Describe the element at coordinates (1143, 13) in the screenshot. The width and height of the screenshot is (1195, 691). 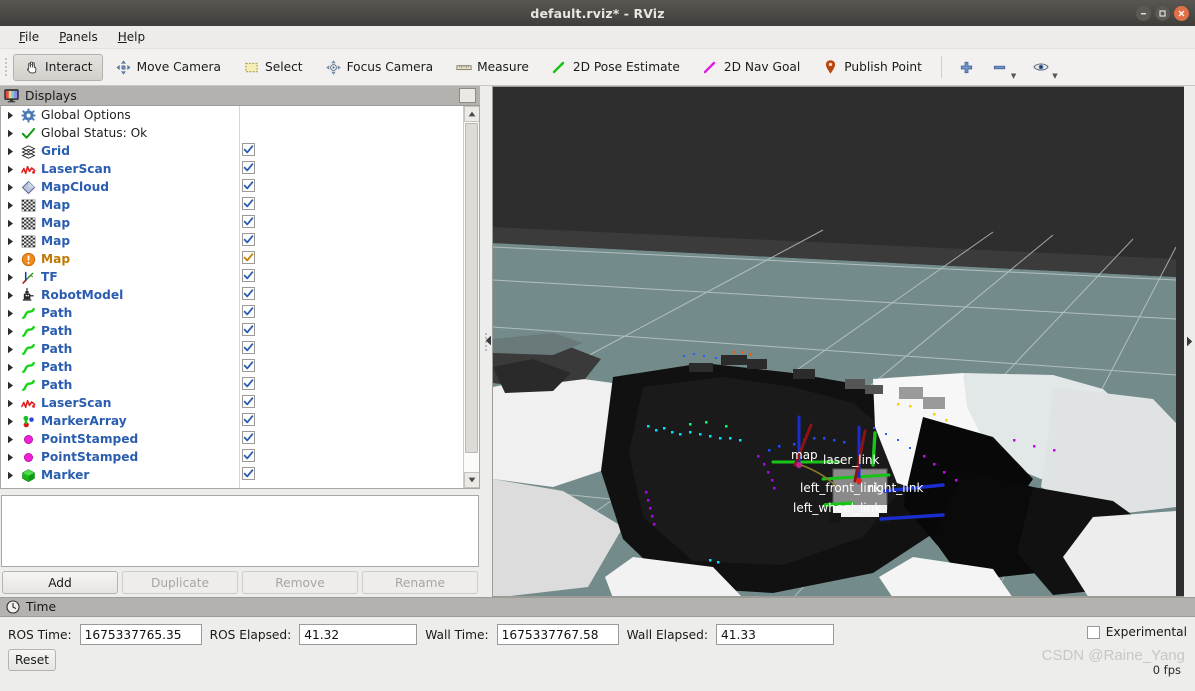
I see `minimize-button` at that location.